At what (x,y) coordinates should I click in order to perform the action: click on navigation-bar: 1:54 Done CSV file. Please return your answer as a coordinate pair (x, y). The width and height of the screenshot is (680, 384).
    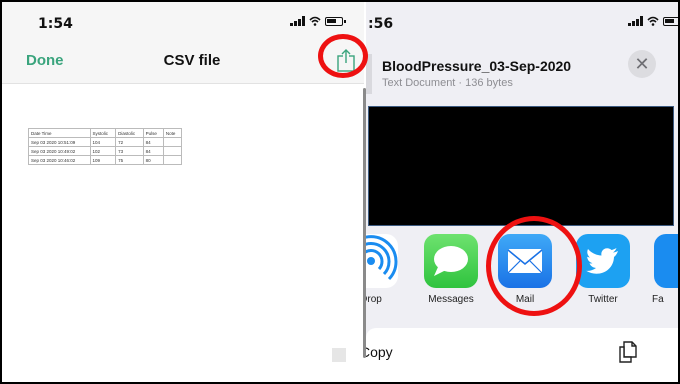
    Looking at the image, I should click on (183, 43).